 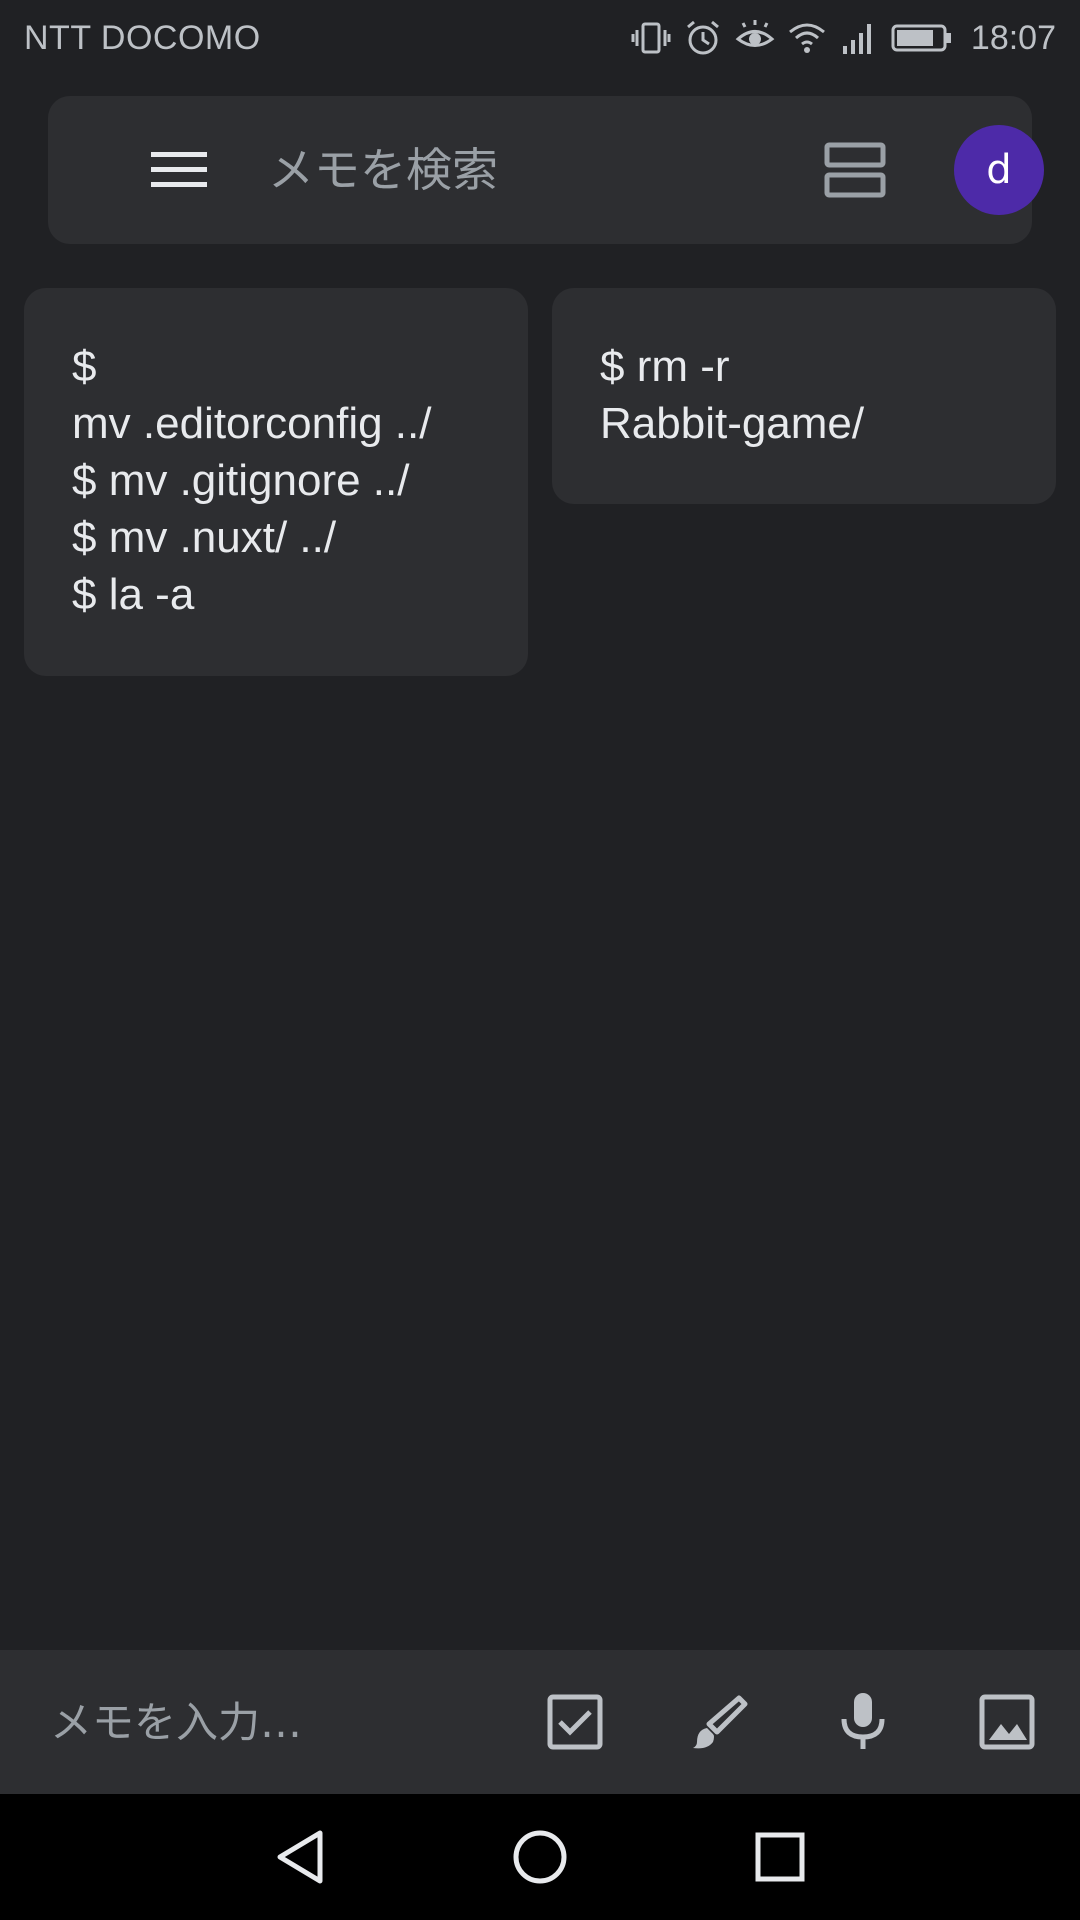 What do you see at coordinates (179, 170) in the screenshot?
I see `hamburger-menu-icon` at bounding box center [179, 170].